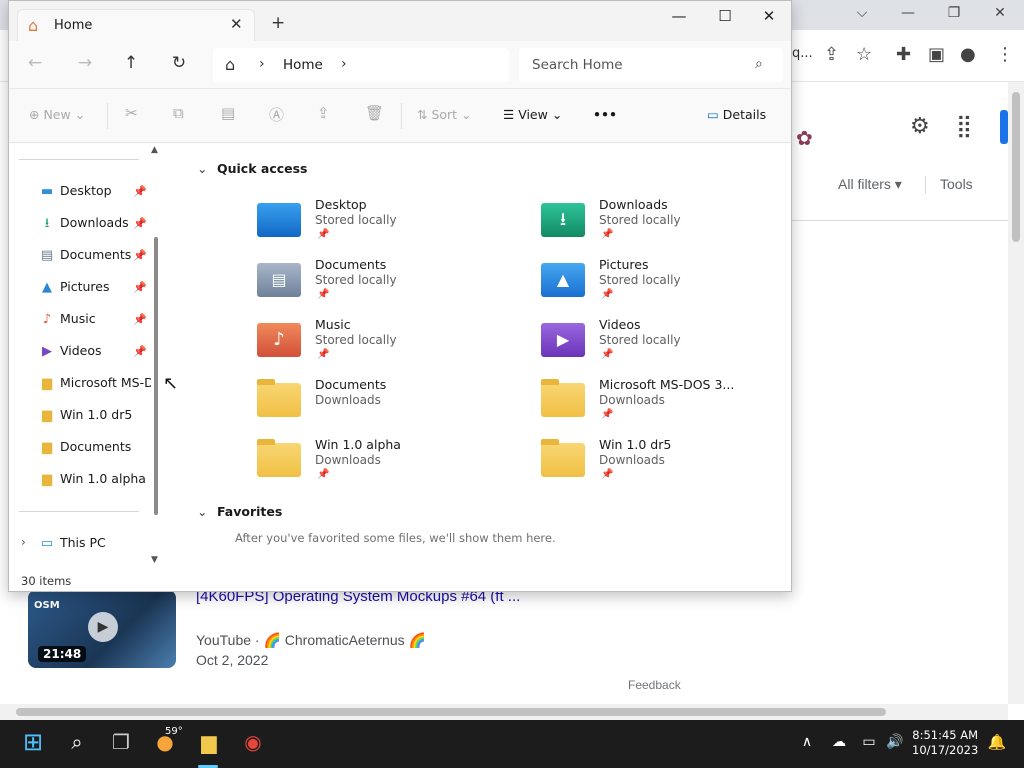  Describe the element at coordinates (532, 114) in the screenshot. I see `view-button: ☰ View ⌄` at that location.